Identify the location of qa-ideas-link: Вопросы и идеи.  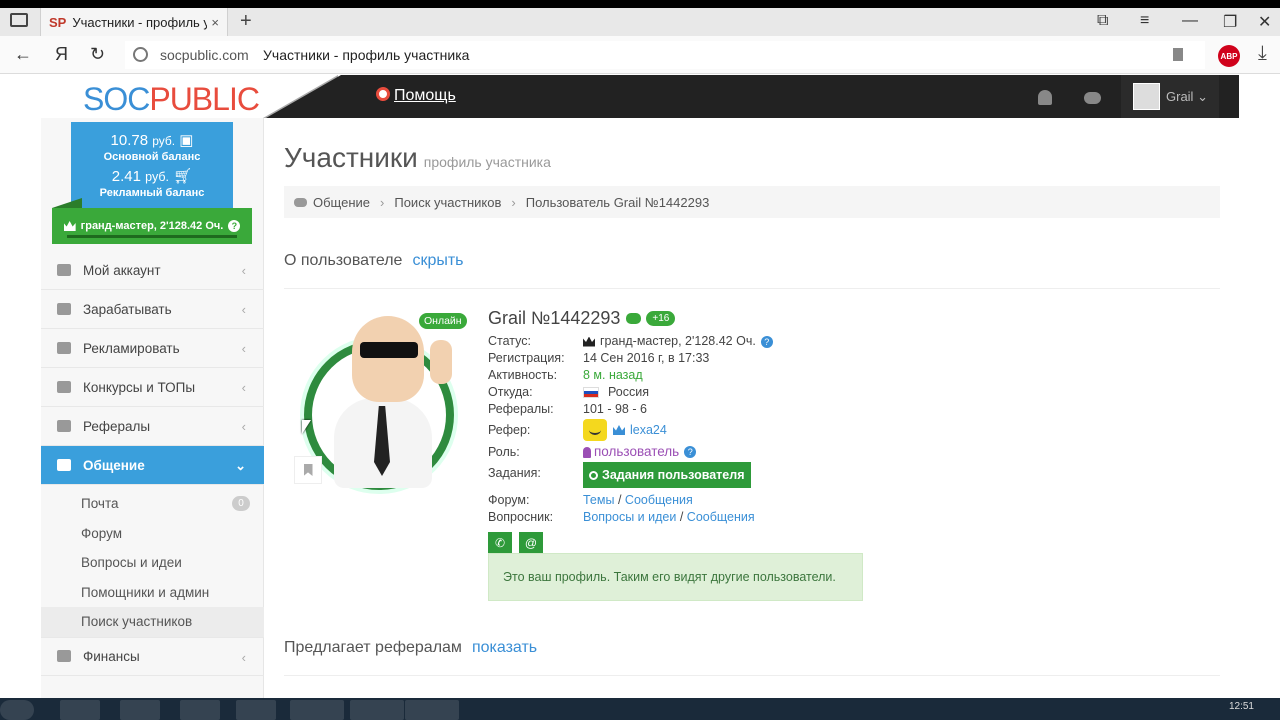
(629, 517).